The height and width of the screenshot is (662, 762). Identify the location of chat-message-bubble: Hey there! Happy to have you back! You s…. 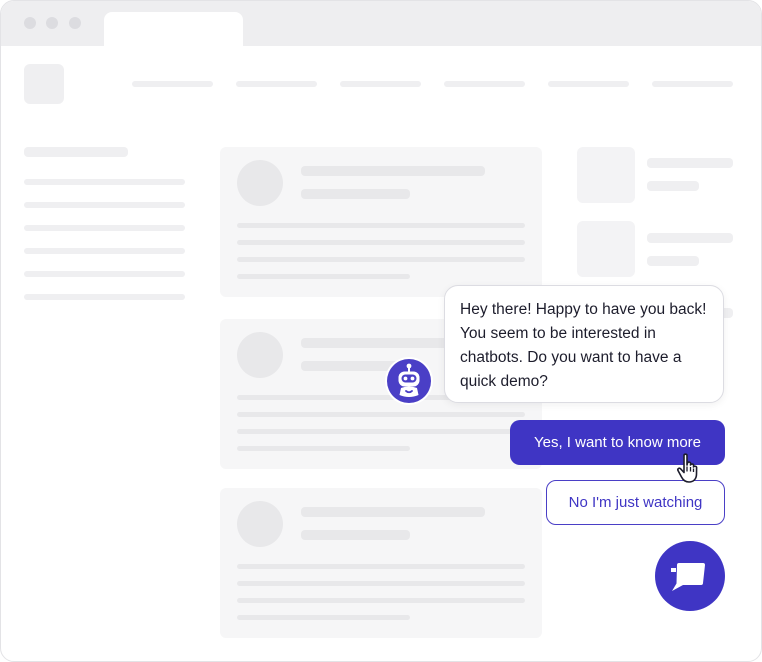
(584, 344).